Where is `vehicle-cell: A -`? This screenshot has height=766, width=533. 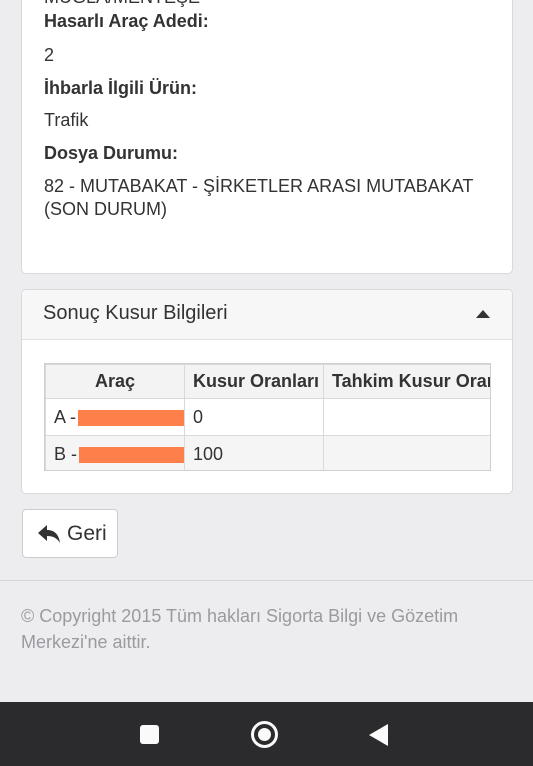
vehicle-cell: A - is located at coordinates (115, 417).